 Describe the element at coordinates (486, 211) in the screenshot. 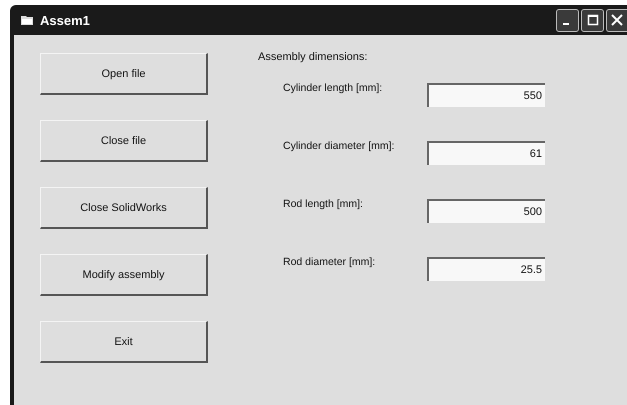

I see `input-field: 500` at that location.